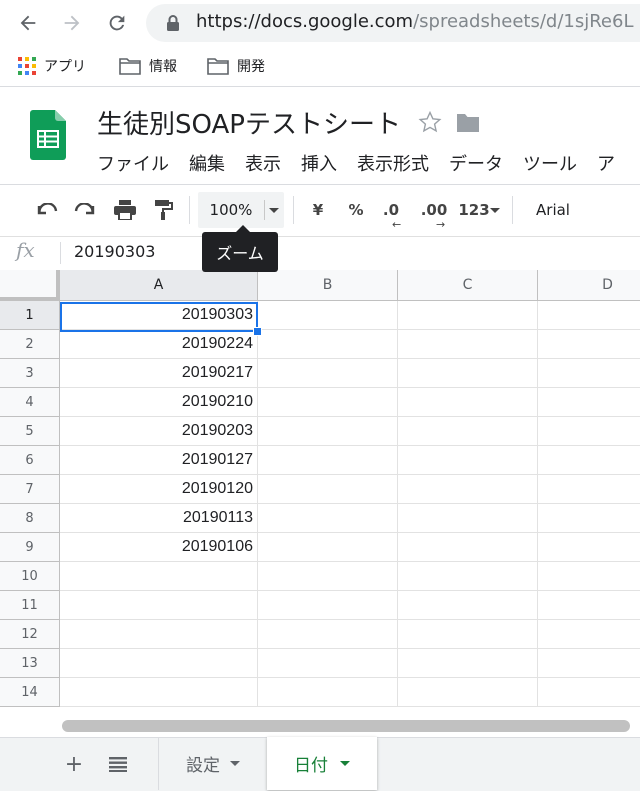 The image size is (640, 791). Describe the element at coordinates (30, 489) in the screenshot. I see `row-header: 7` at that location.